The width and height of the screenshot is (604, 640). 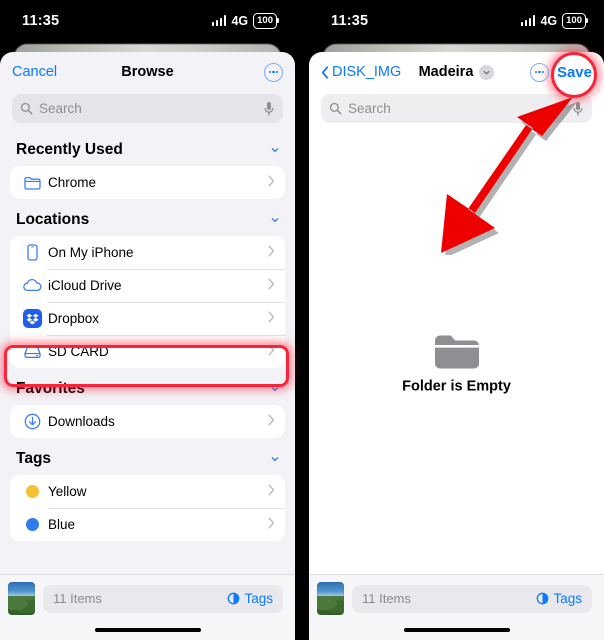 What do you see at coordinates (53, 219) in the screenshot?
I see `section-title: Locations` at bounding box center [53, 219].